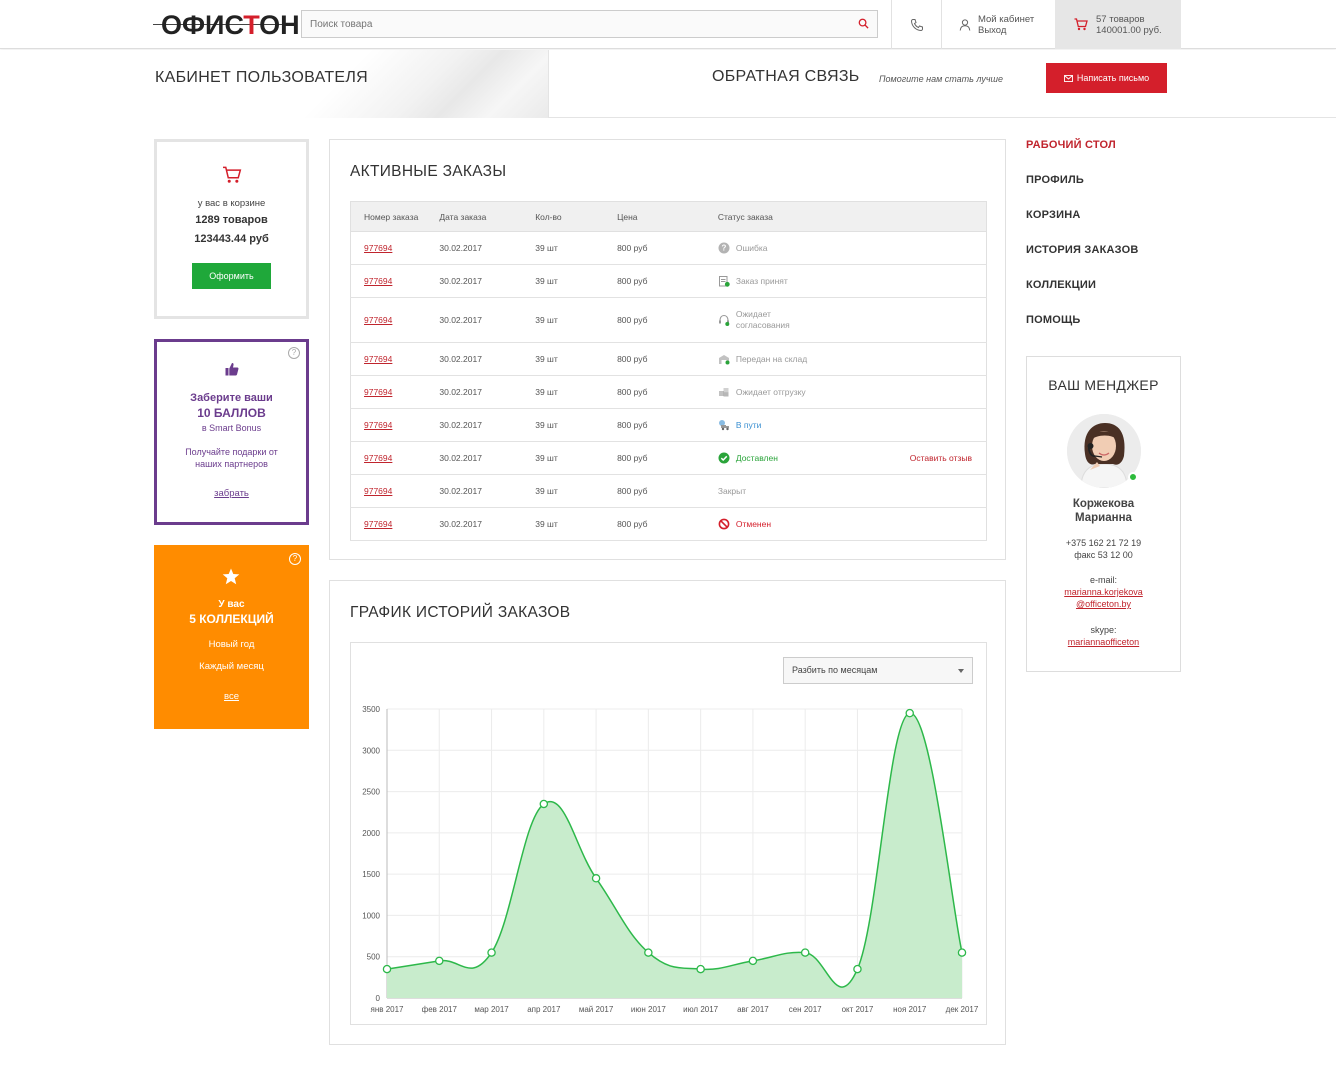 Image resolution: width=1336 pixels, height=1079 pixels. Describe the element at coordinates (674, 855) in the screenshot. I see `series-area` at that location.